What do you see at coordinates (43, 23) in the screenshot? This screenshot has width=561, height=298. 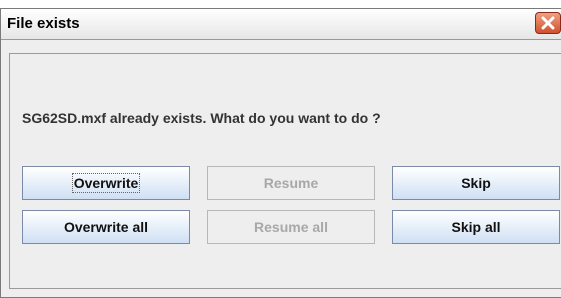 I see `window-title: File exists` at bounding box center [43, 23].